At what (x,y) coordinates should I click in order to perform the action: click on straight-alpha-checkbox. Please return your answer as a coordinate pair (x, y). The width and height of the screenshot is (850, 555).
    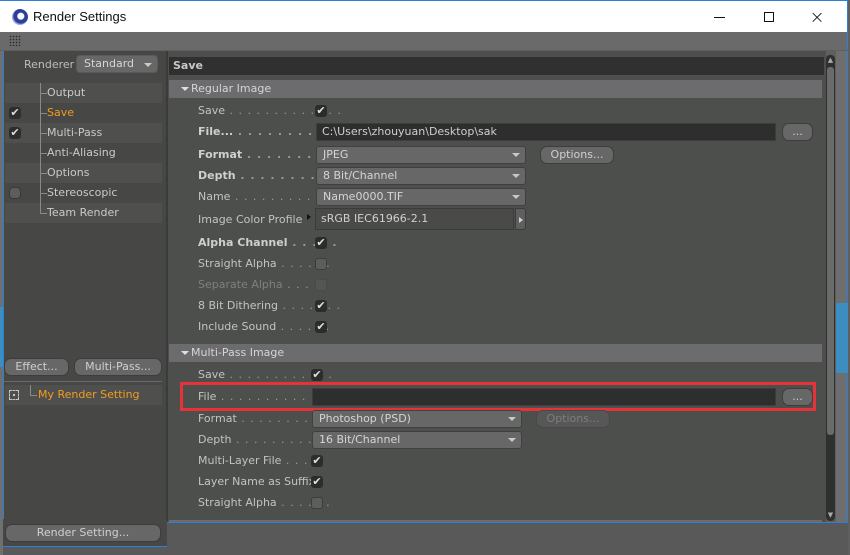
    Looking at the image, I should click on (321, 264).